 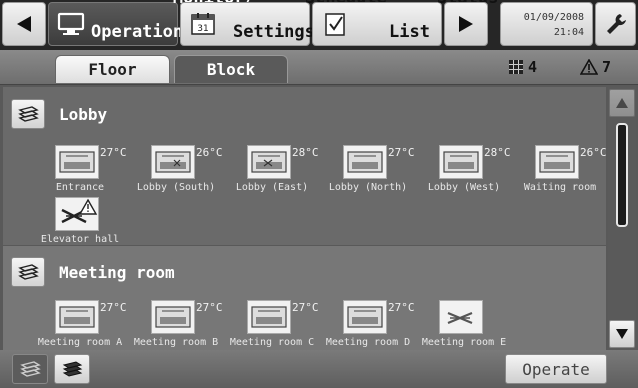 I want to click on calendar-icon: 31, so click(x=203, y=24).